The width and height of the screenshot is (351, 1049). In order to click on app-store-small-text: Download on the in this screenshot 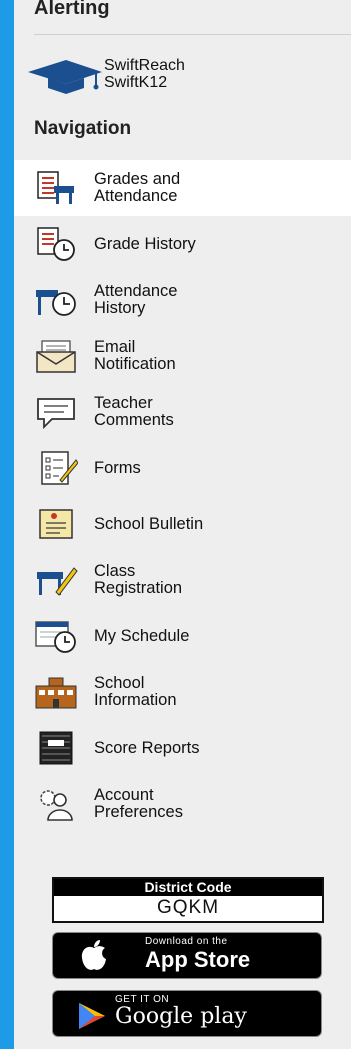, I will do `click(186, 941)`.